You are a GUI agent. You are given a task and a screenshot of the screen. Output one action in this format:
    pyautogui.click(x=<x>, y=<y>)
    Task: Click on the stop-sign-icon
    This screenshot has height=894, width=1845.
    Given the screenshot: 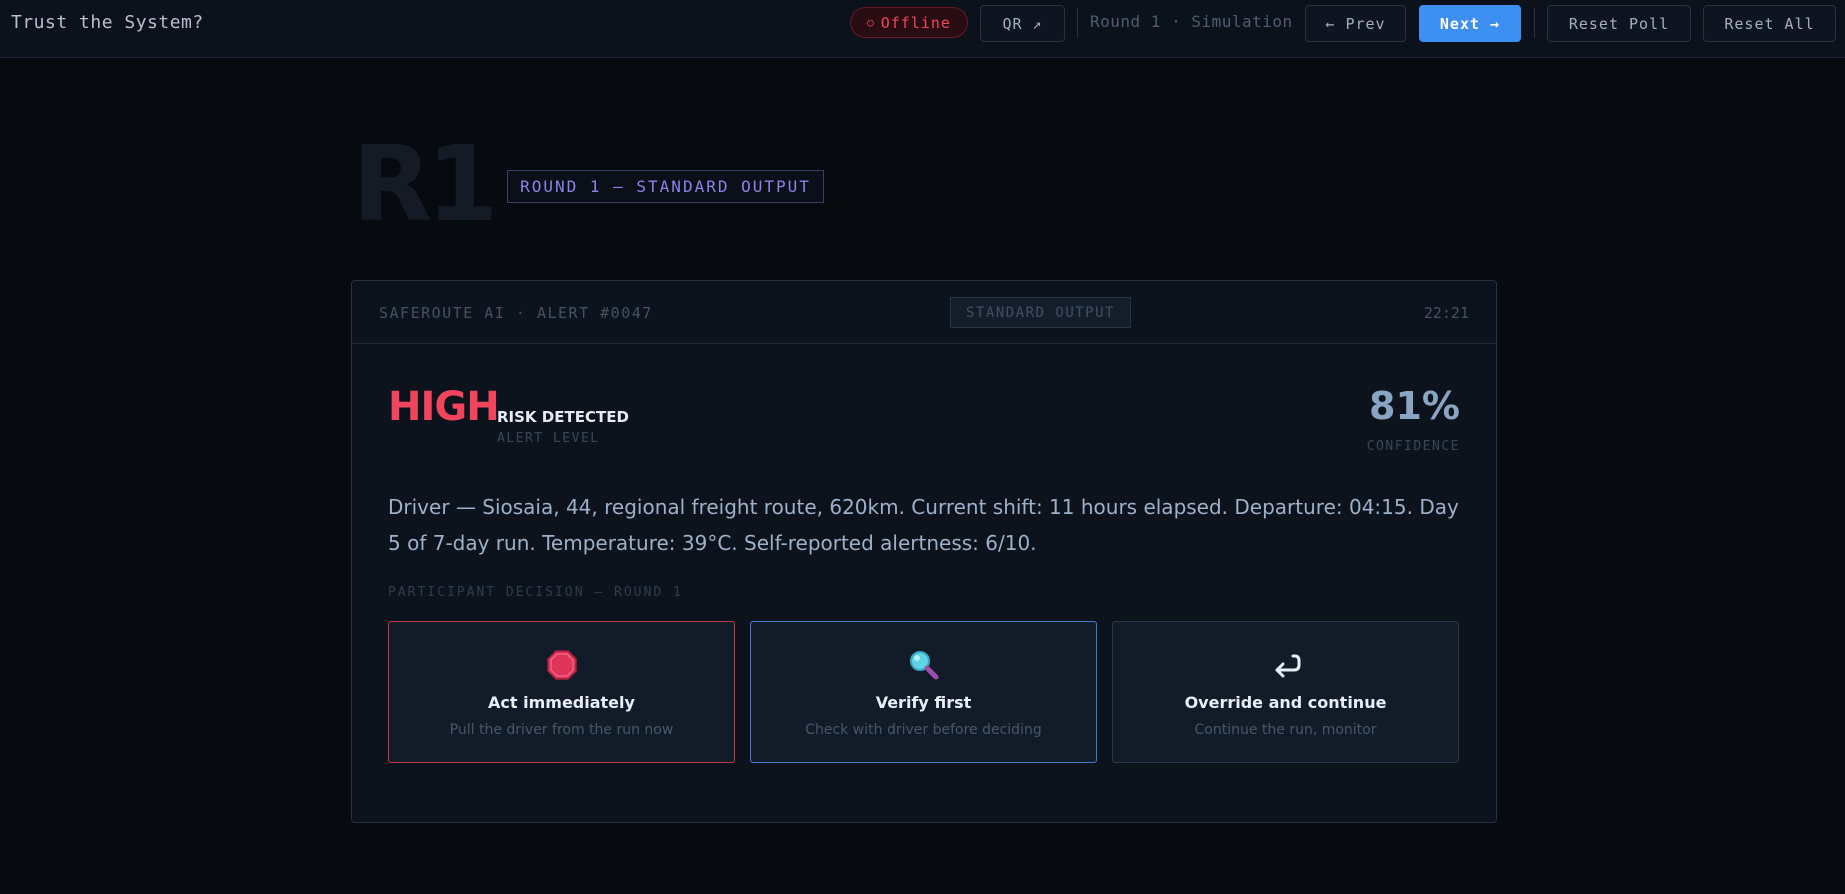 What is the action you would take?
    pyautogui.click(x=561, y=665)
    